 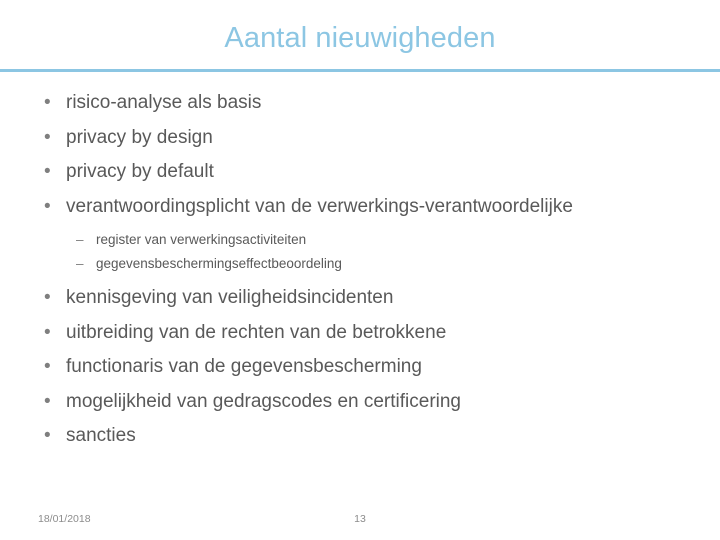 What do you see at coordinates (368, 138) in the screenshot?
I see `list-item: • privacy by design` at bounding box center [368, 138].